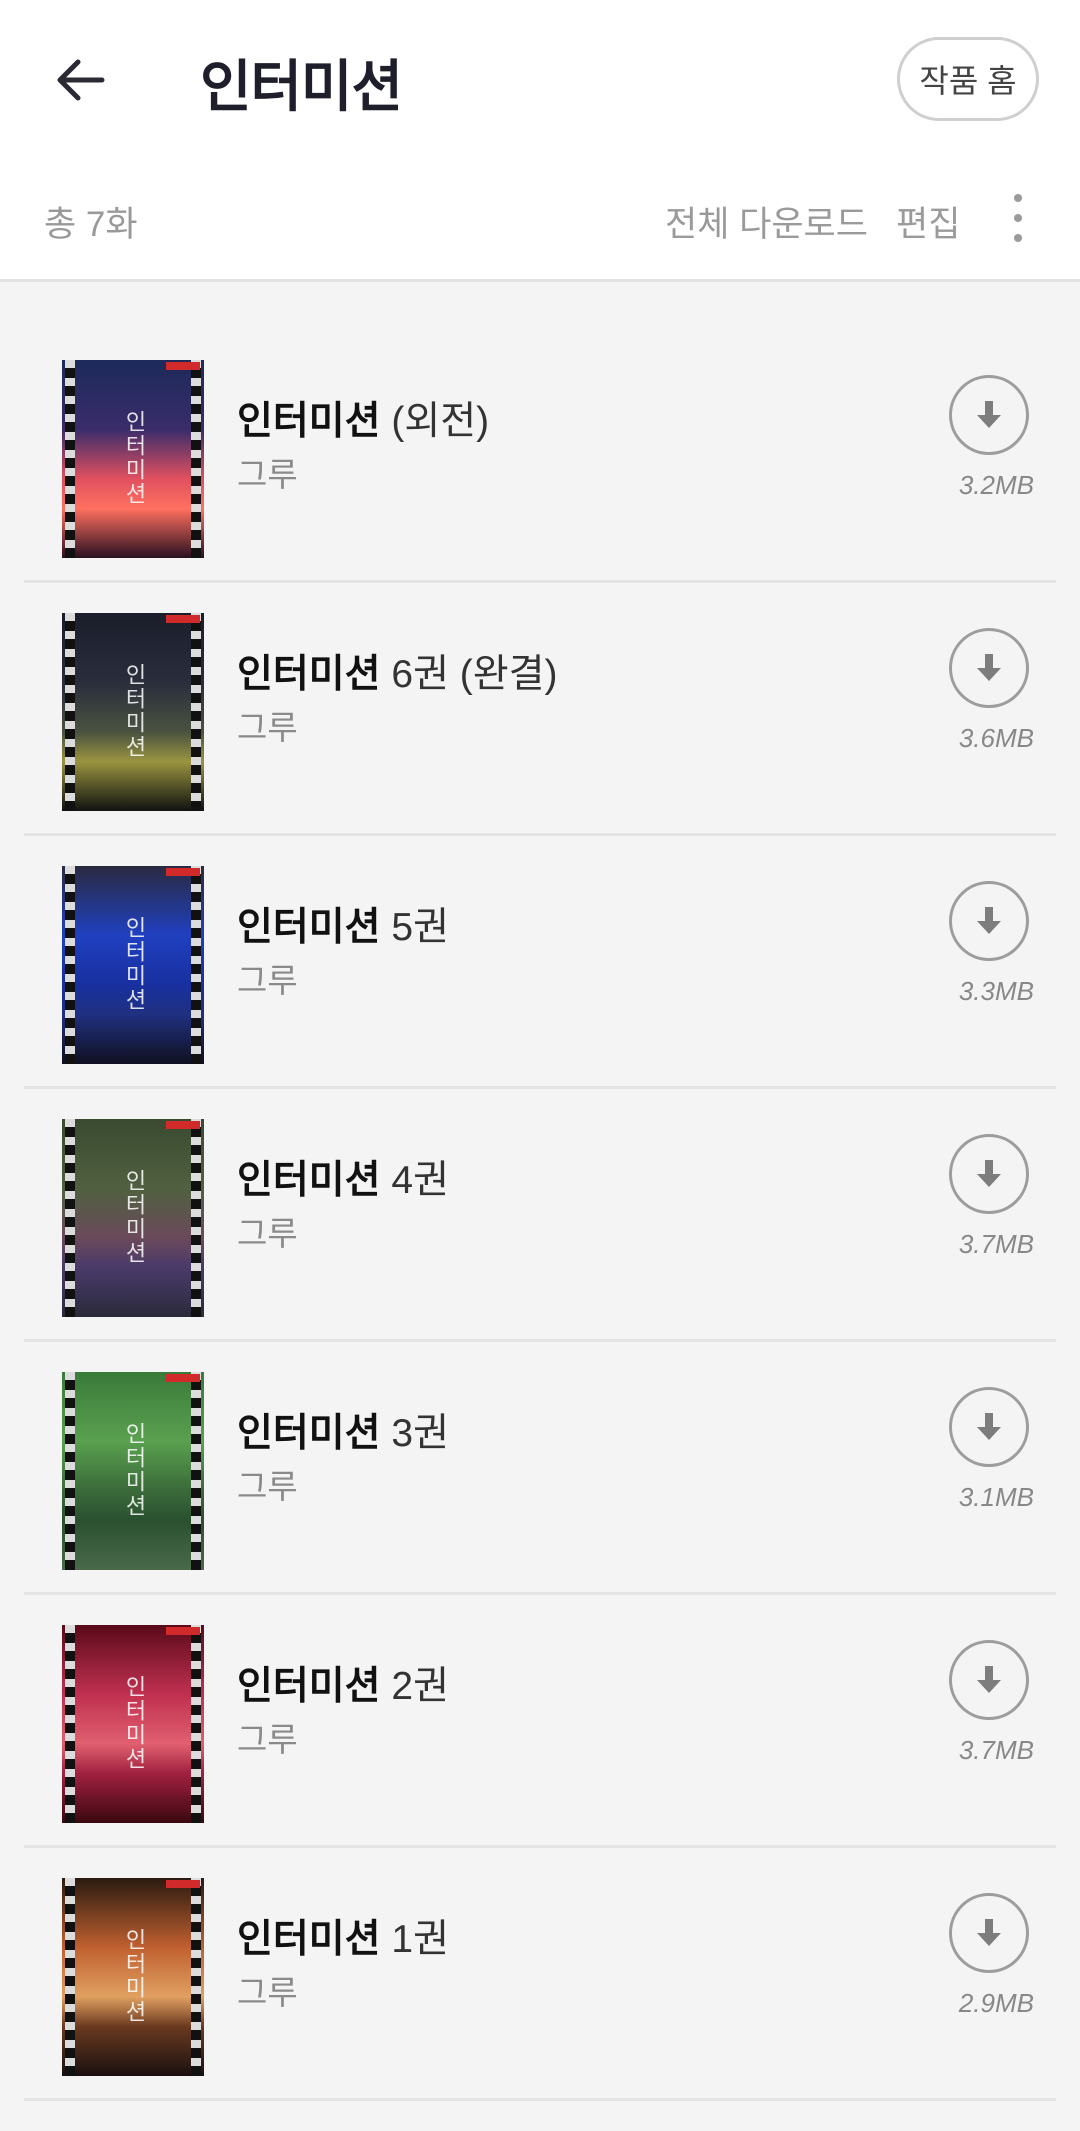 Image resolution: width=1080 pixels, height=2131 pixels. Describe the element at coordinates (1018, 218) in the screenshot. I see `more-options-button` at that location.